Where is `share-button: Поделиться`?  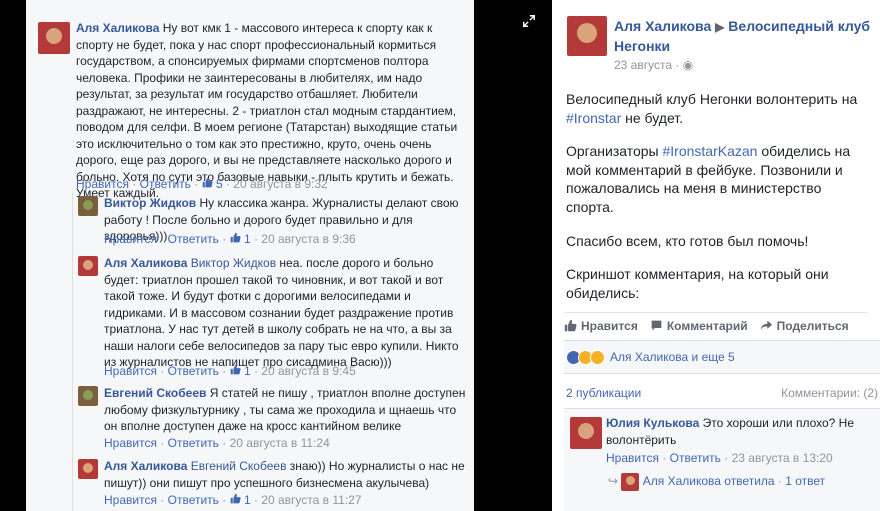
share-button: Поделиться is located at coordinates (804, 326).